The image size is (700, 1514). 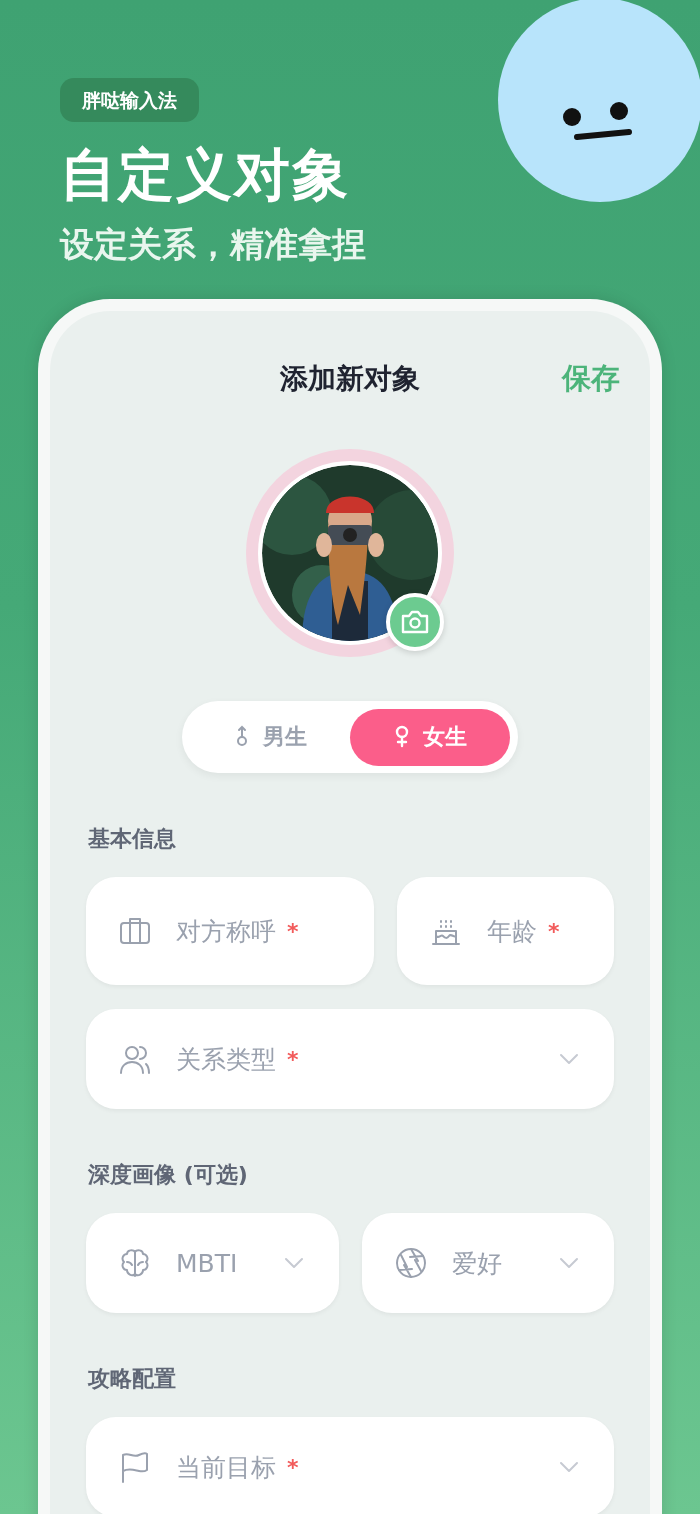 I want to click on section-title: 攻略配置, so click(x=132, y=1379).